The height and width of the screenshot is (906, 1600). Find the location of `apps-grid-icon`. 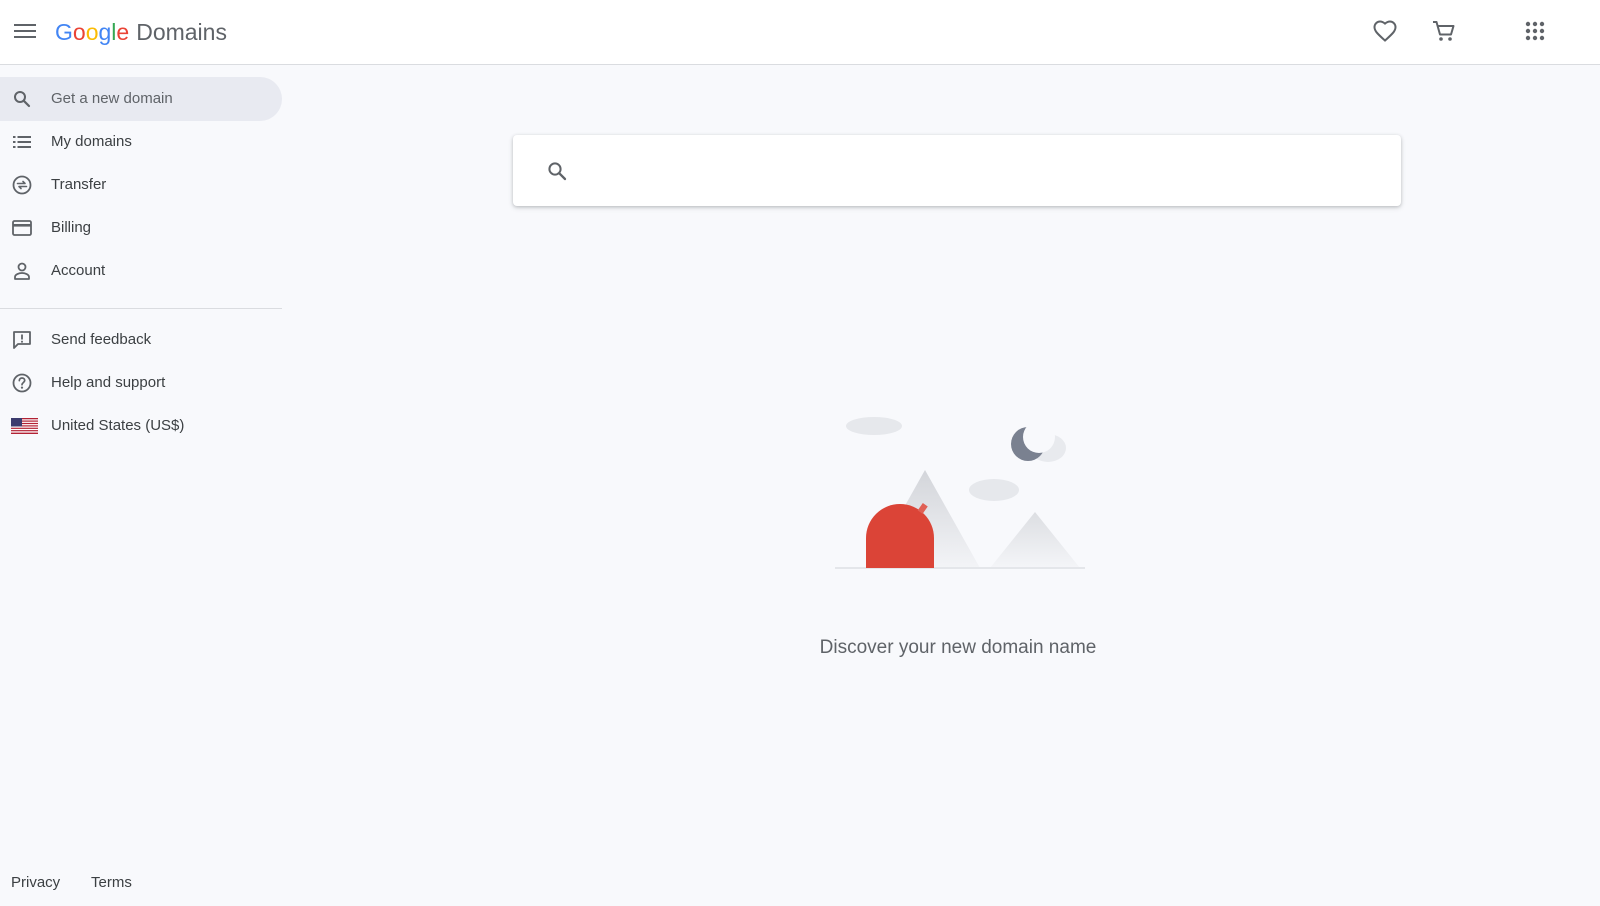

apps-grid-icon is located at coordinates (1535, 31).